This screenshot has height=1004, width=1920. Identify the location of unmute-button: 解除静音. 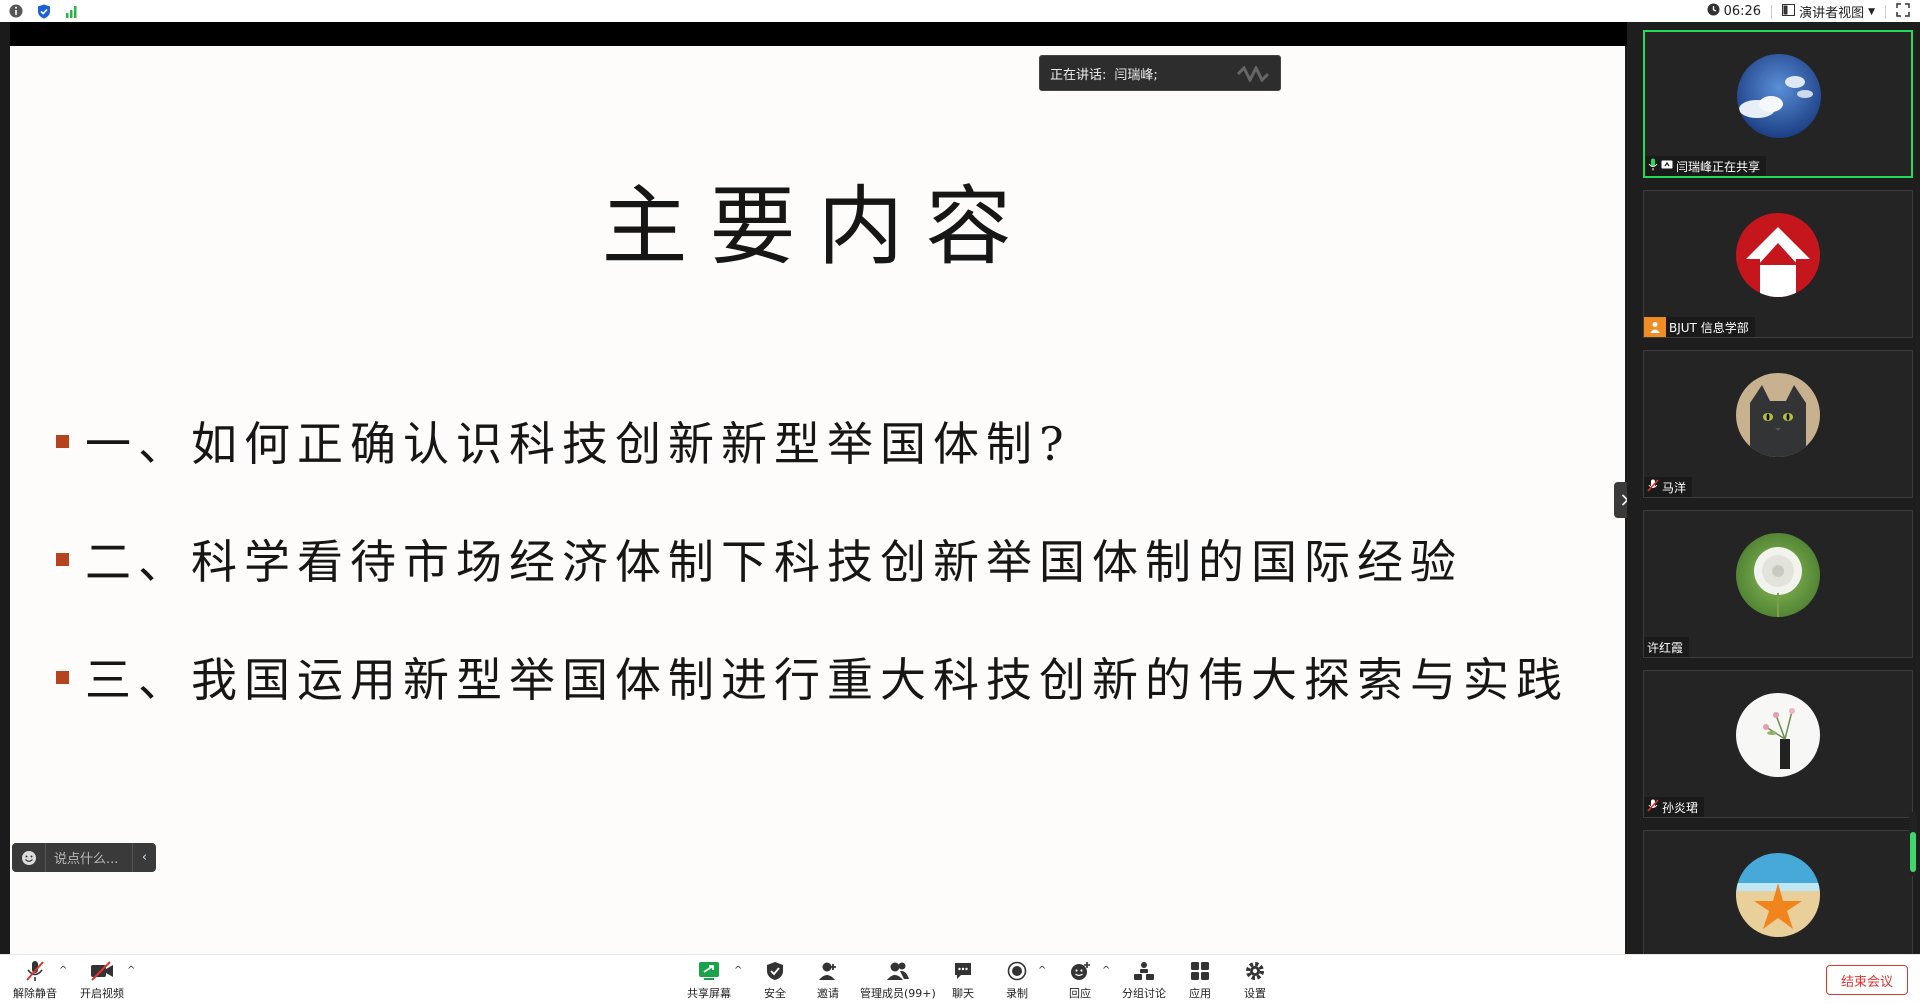
(35, 980).